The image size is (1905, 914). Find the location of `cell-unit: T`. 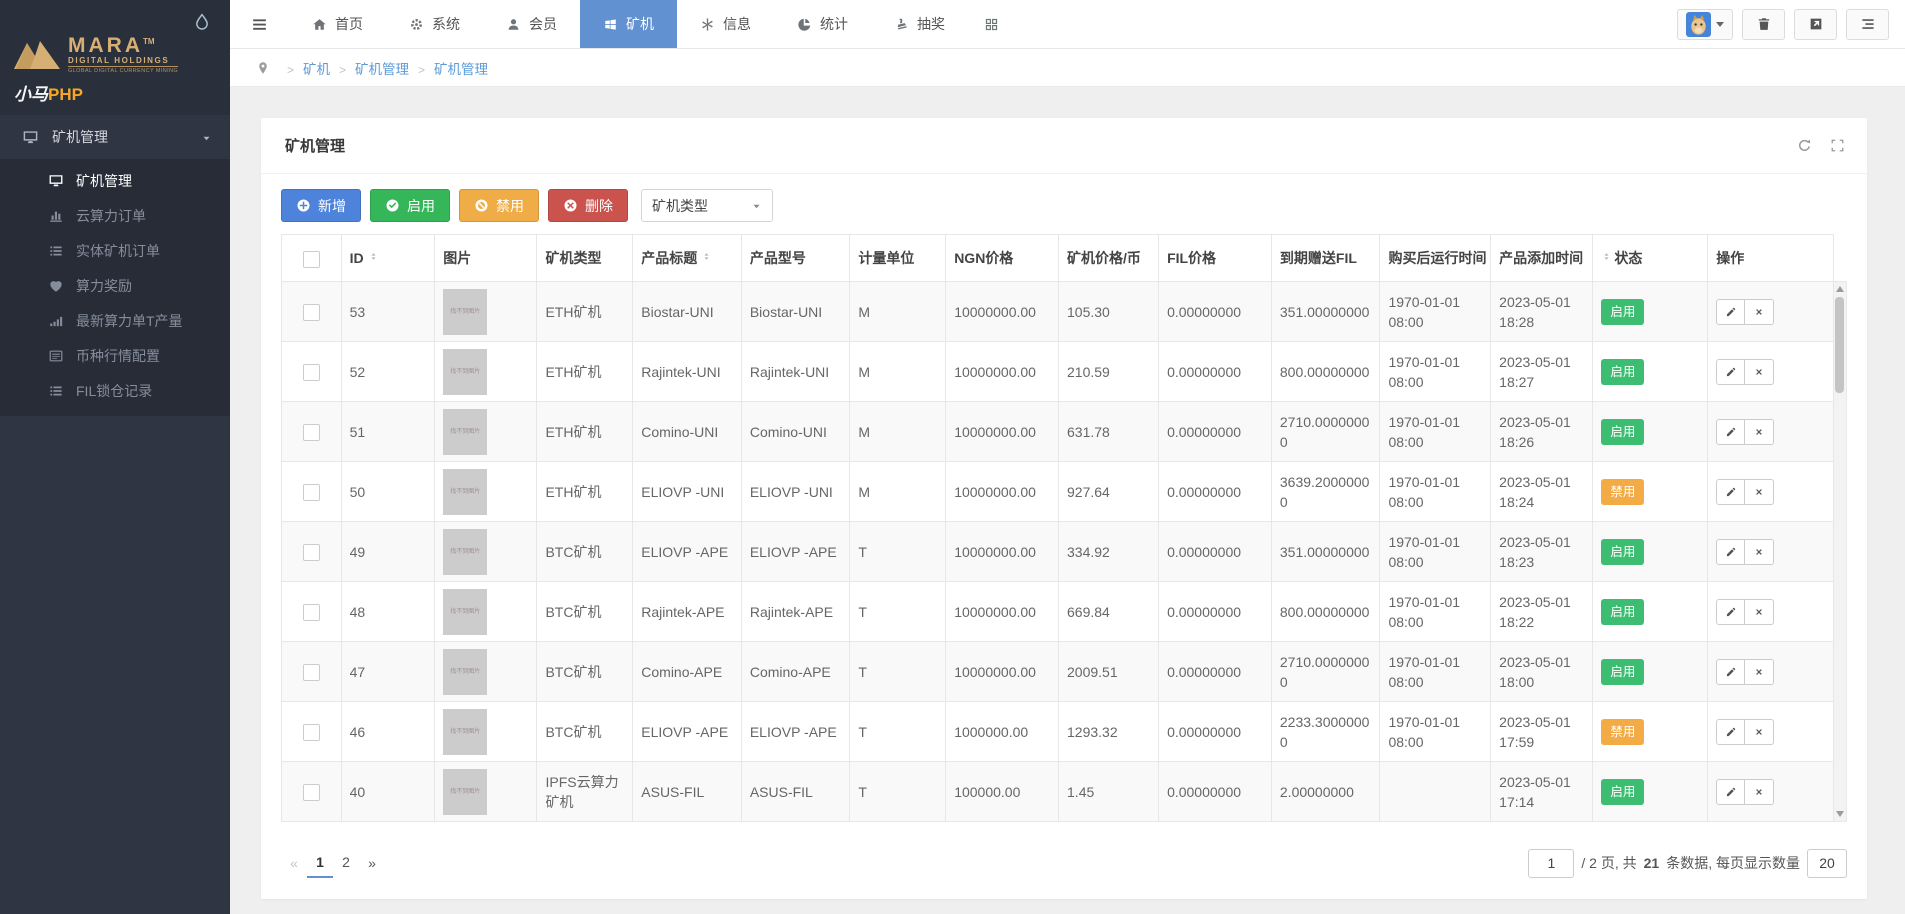

cell-unit: T is located at coordinates (898, 611).